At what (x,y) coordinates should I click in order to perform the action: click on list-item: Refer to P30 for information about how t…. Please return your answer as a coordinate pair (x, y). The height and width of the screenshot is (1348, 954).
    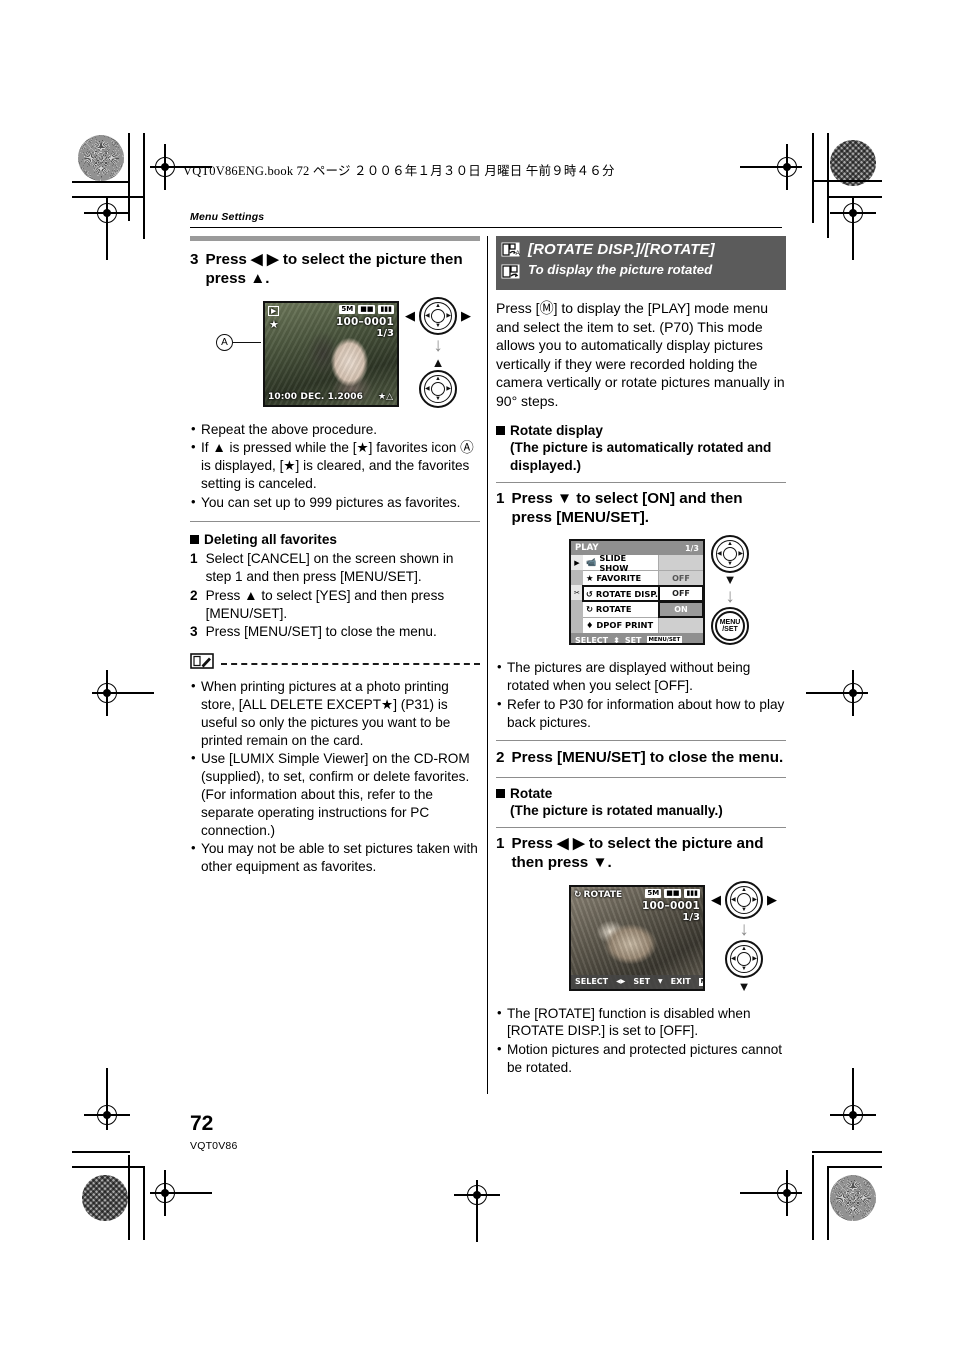
    Looking at the image, I should click on (641, 713).